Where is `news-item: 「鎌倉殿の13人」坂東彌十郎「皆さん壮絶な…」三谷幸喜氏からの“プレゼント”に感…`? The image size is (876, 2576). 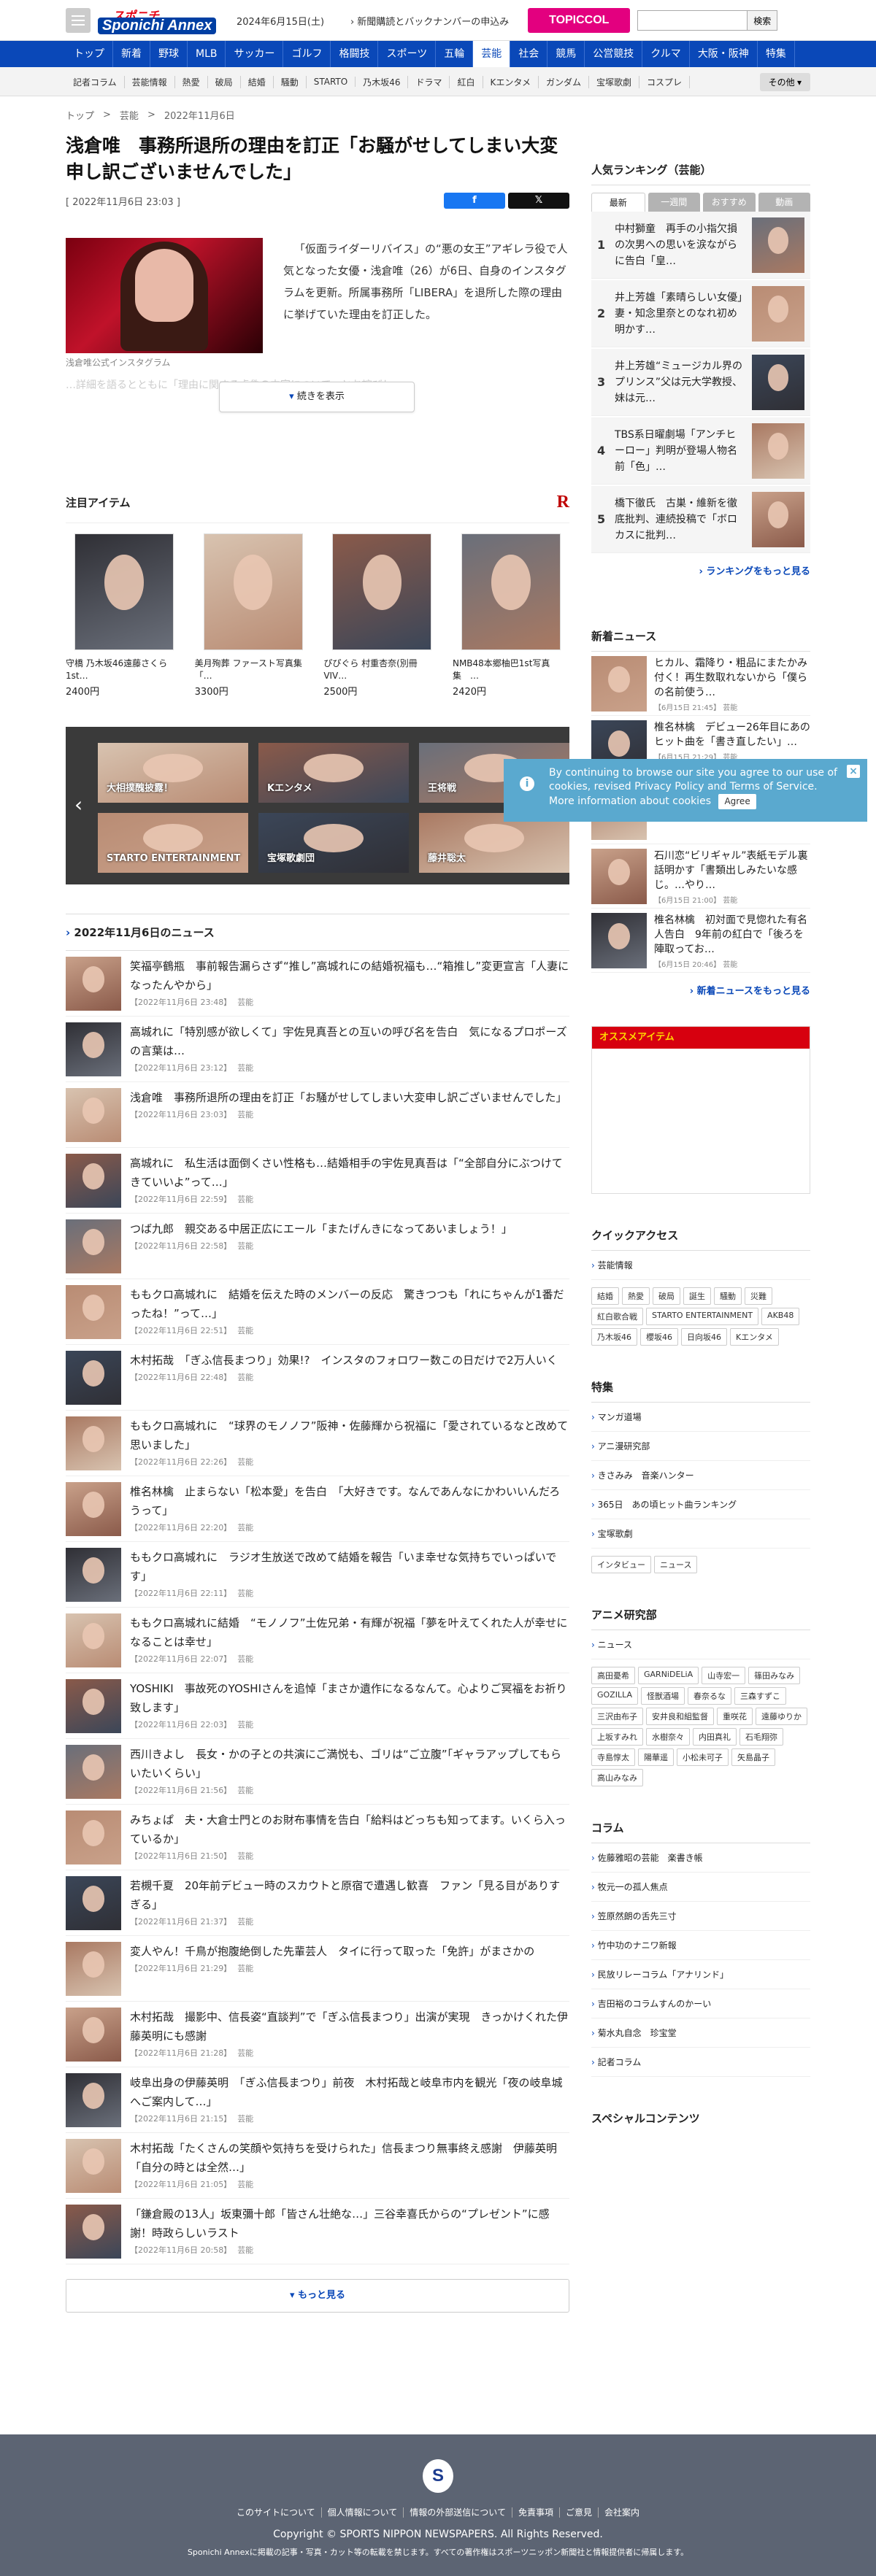 news-item: 「鎌倉殿の13人」坂東彌十郎「皆さん壮絶な…」三谷幸喜氏からの“プレゼント”に感… is located at coordinates (317, 2231).